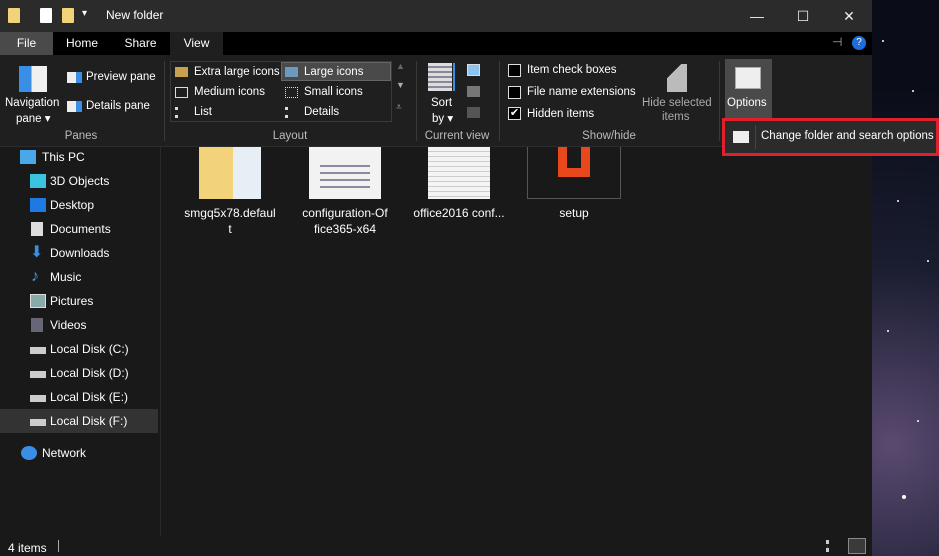  What do you see at coordinates (291, 72) in the screenshot?
I see `large-icons-icon` at bounding box center [291, 72].